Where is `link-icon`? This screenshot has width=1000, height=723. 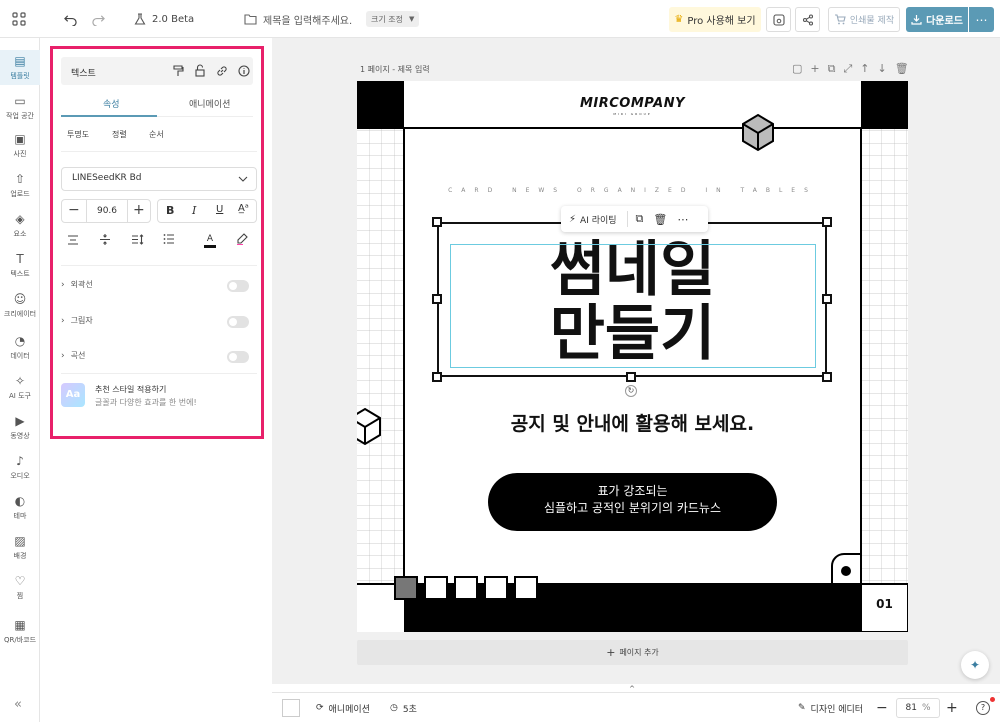
link-icon is located at coordinates (222, 71).